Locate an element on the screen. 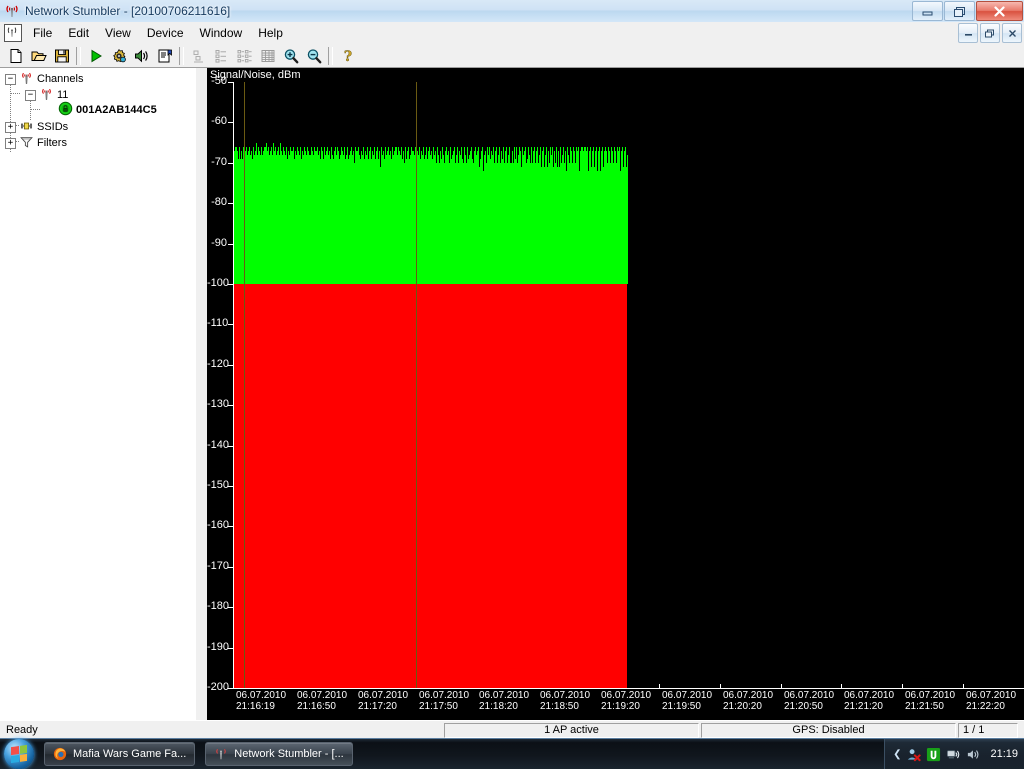 Image resolution: width=1024 pixels, height=769 pixels. mdi-app-icon is located at coordinates (13, 33).